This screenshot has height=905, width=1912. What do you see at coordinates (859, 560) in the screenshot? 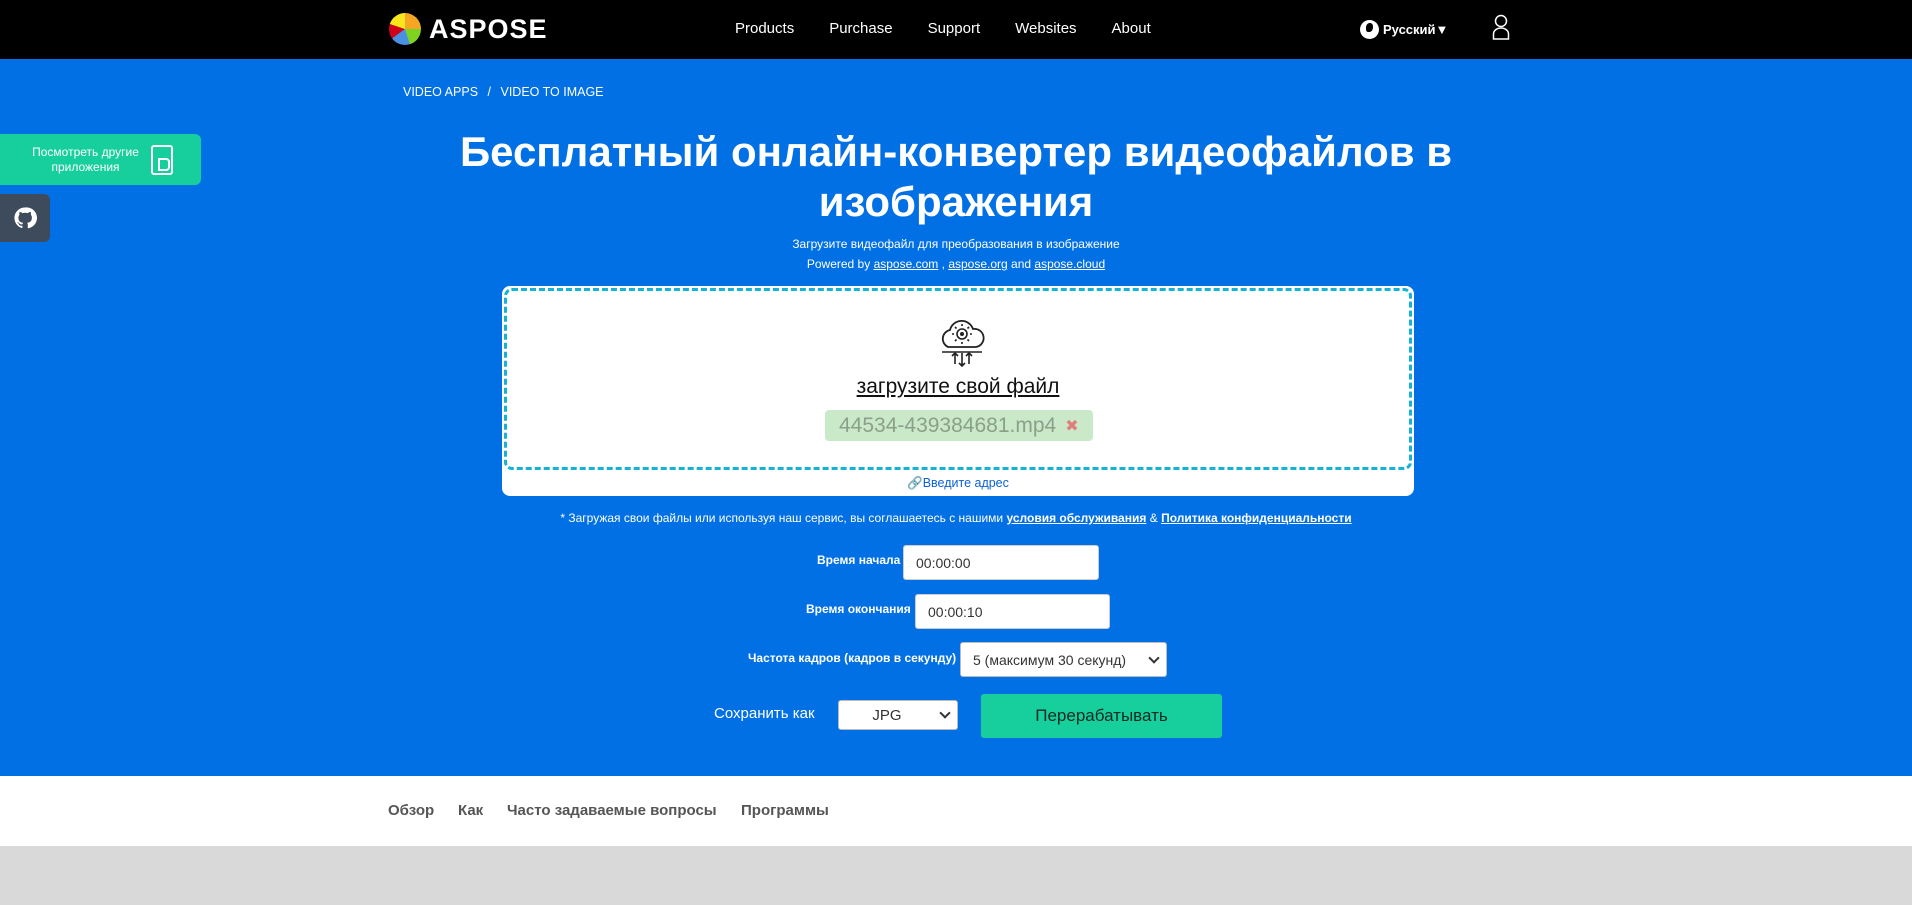
I see `start-time-label: Время начала` at bounding box center [859, 560].